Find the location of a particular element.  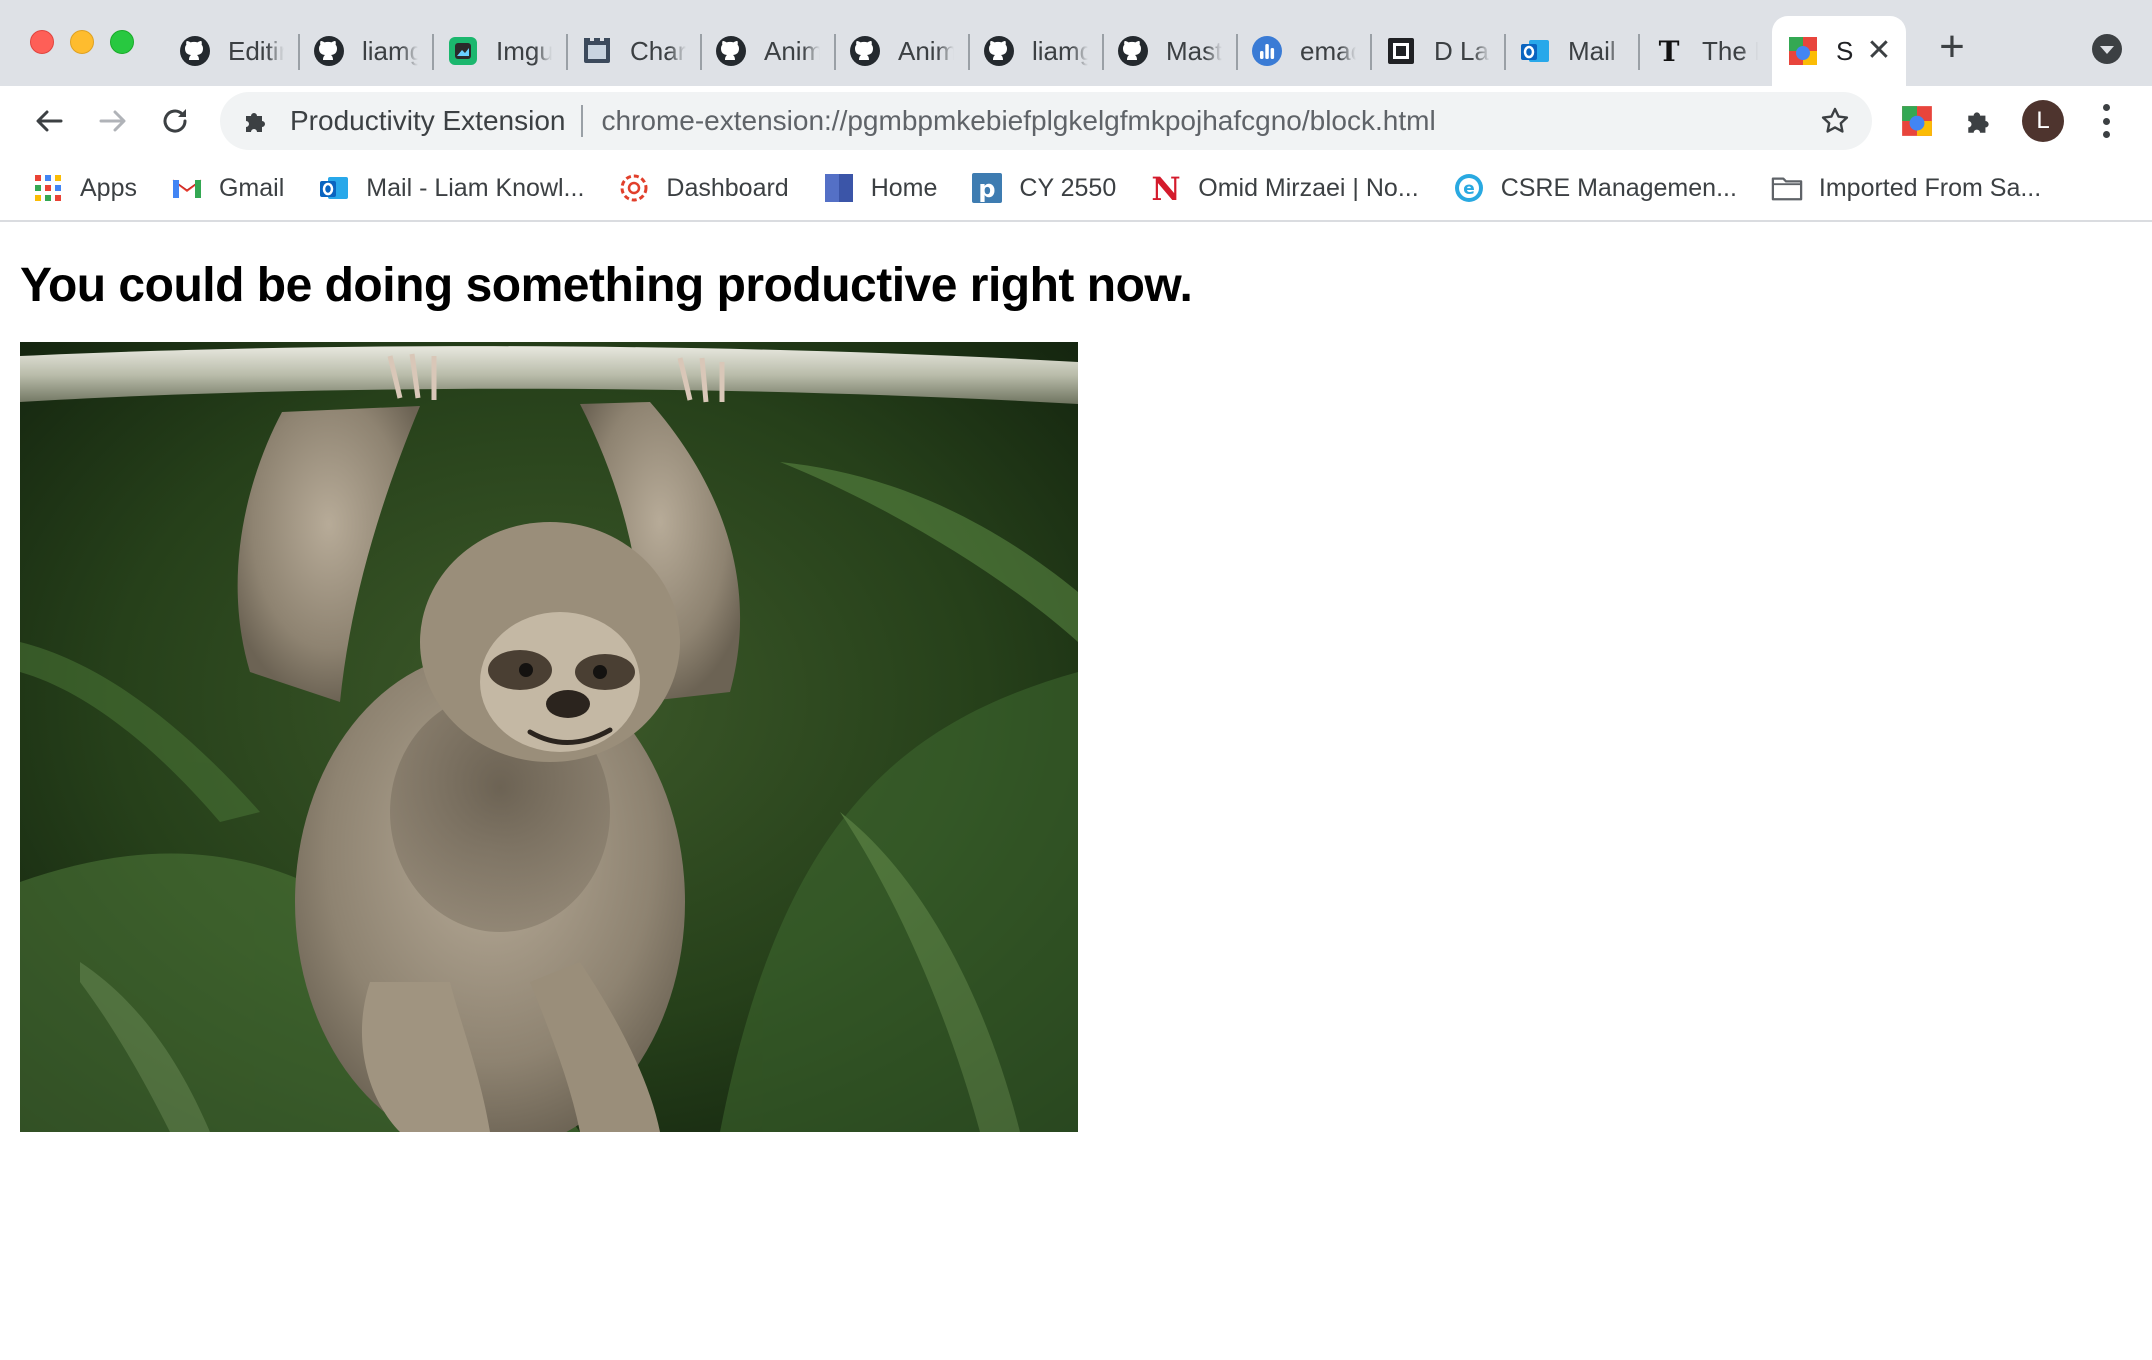

gmail-icon is located at coordinates (187, 188).